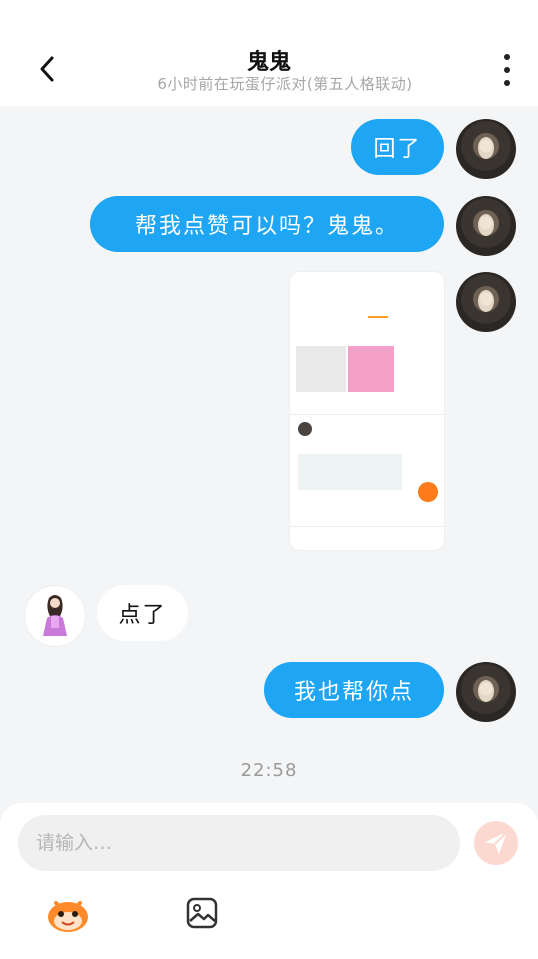 This screenshot has width=538, height=959. I want to click on send-button, so click(496, 843).